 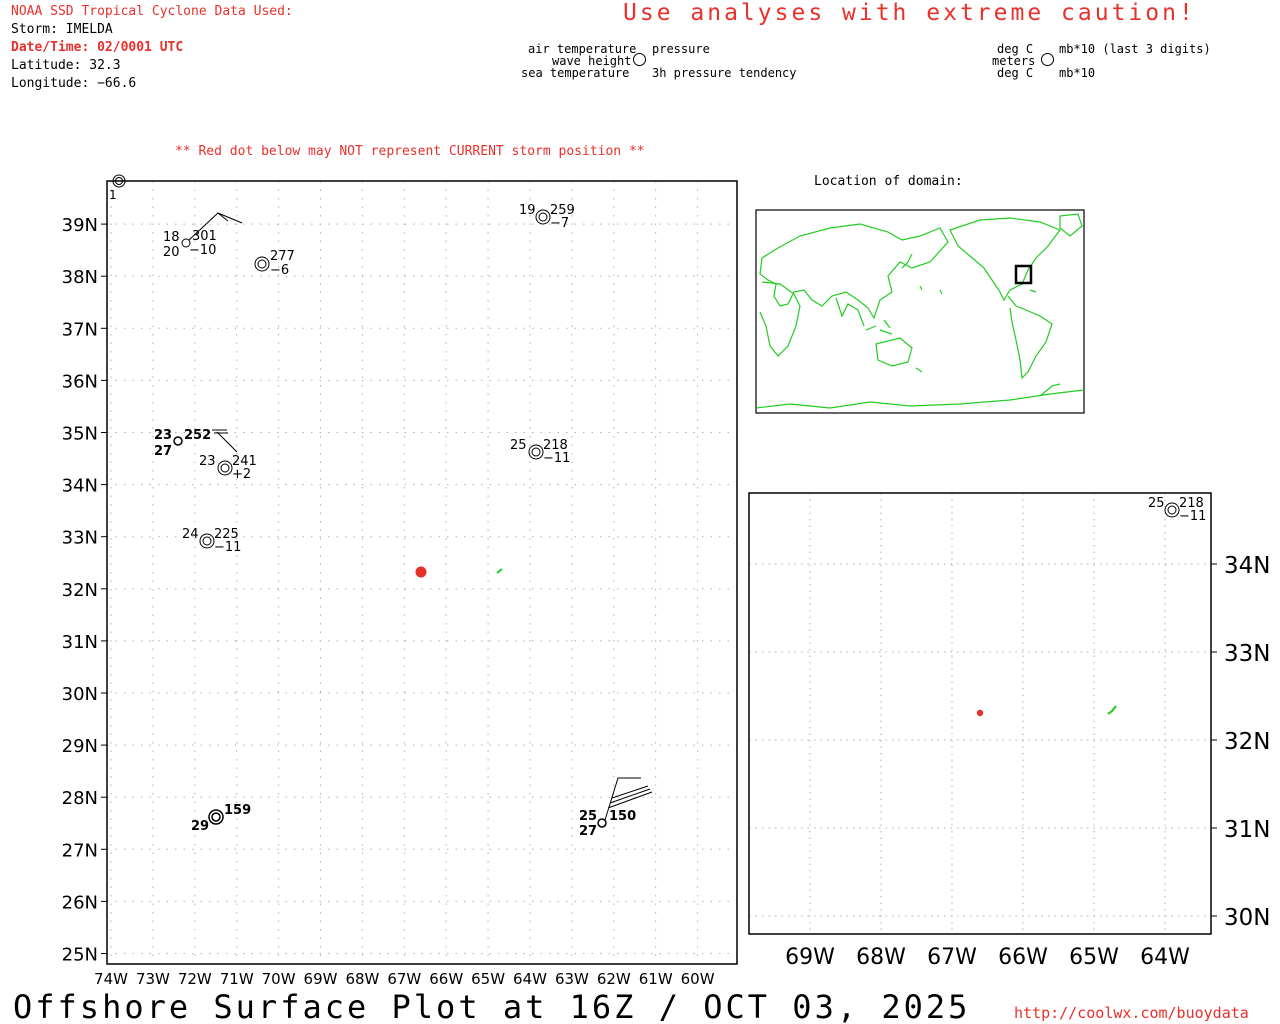 I want to click on station-g-tendency: −11, so click(x=227, y=547).